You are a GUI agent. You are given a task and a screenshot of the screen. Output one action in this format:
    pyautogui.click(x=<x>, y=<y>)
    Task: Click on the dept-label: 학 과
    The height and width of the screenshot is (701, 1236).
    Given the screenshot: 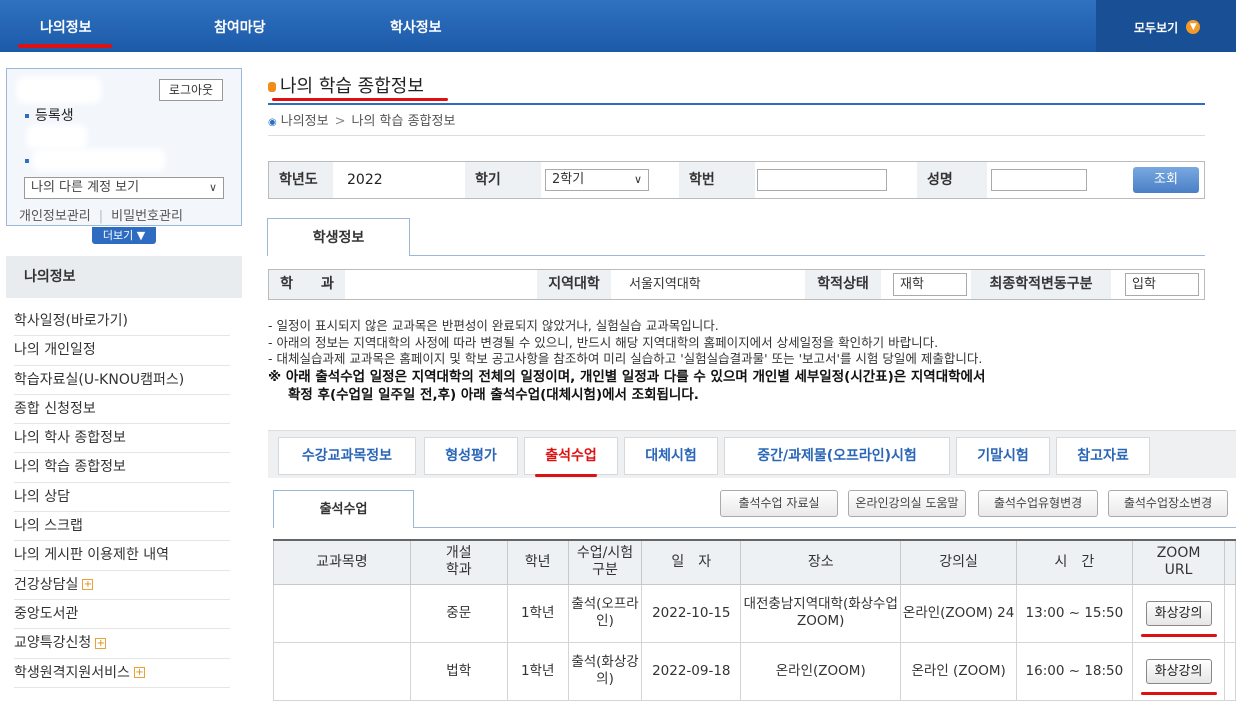 What is the action you would take?
    pyautogui.click(x=307, y=284)
    